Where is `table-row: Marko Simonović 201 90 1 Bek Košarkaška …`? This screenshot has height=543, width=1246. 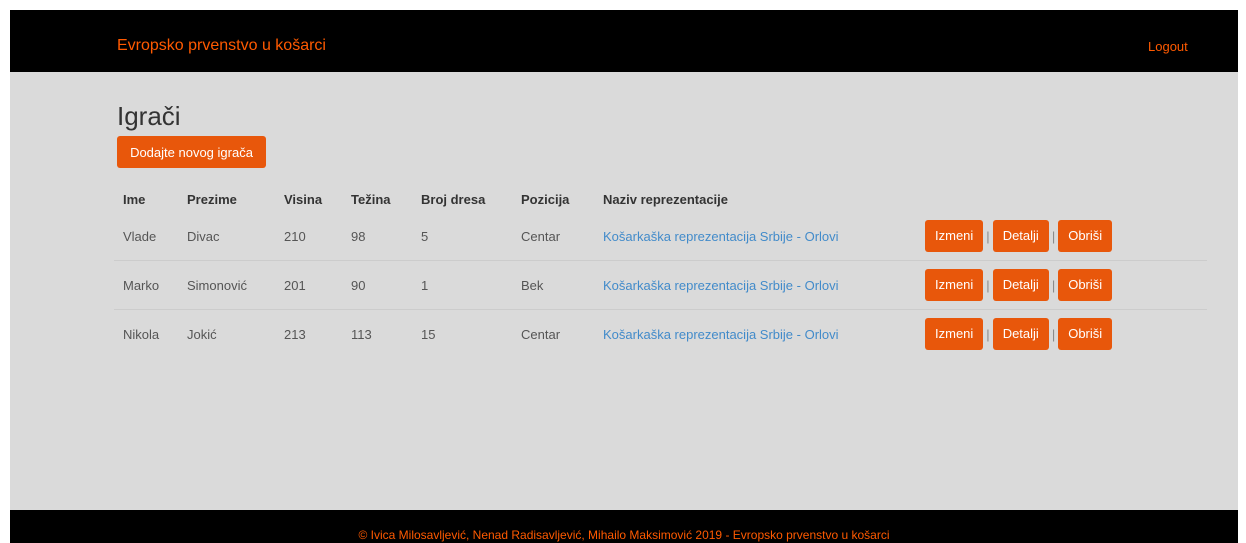 table-row: Marko Simonović 201 90 1 Bek Košarkaška … is located at coordinates (660, 285).